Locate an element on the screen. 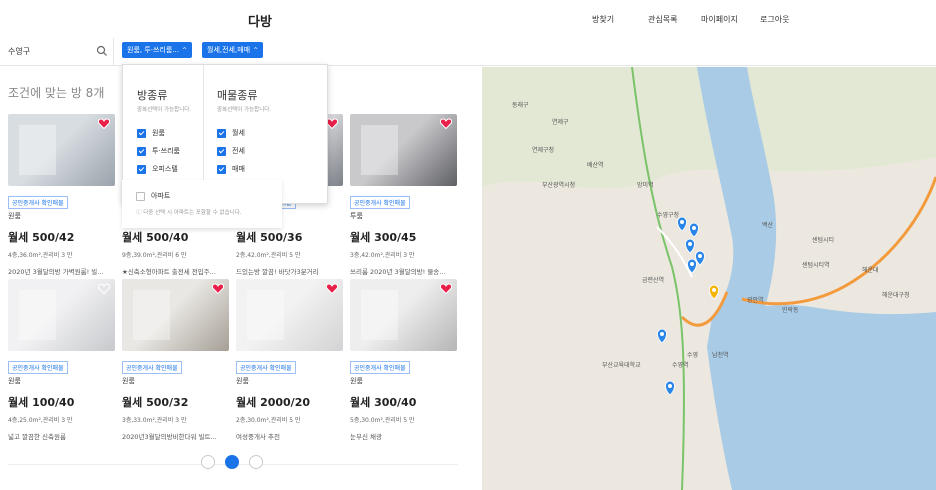 This screenshot has width=936, height=490. map-label: 백산 is located at coordinates (768, 225).